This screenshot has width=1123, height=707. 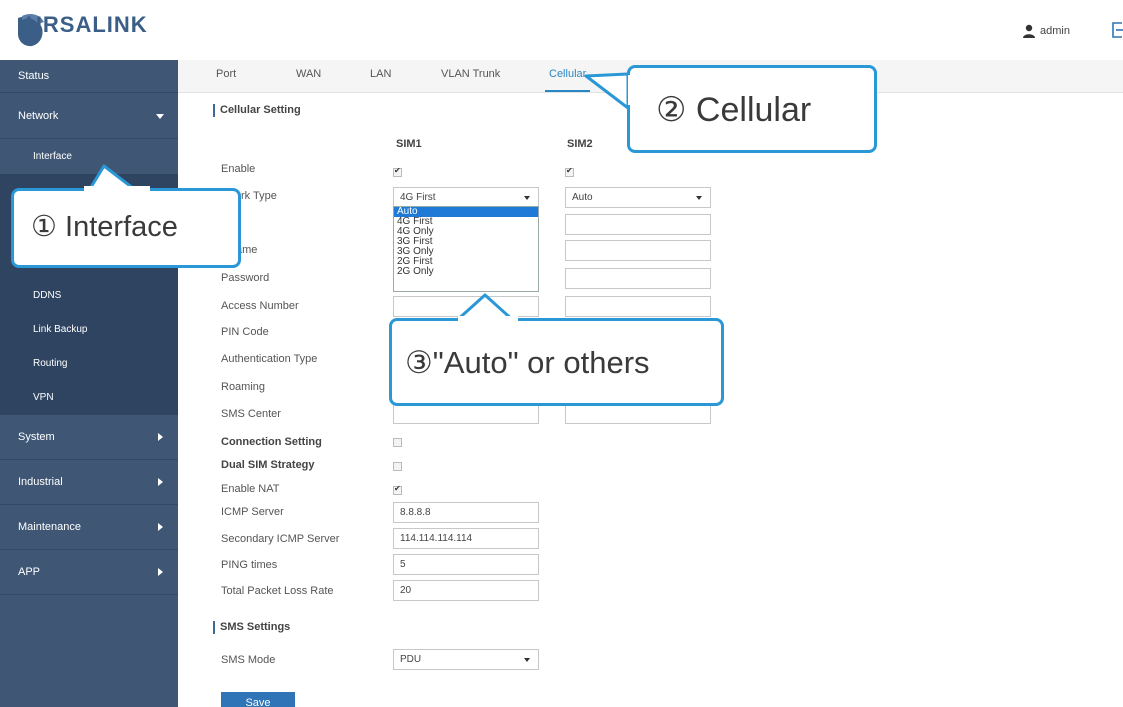 What do you see at coordinates (1116, 30) in the screenshot?
I see `logout-icon` at bounding box center [1116, 30].